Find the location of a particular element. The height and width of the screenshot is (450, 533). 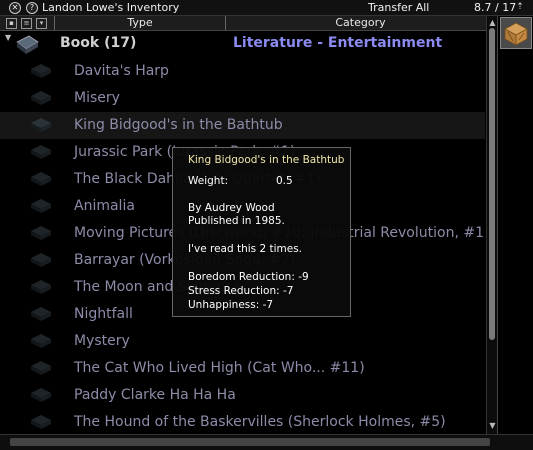

tooltip-published: Published in 1985. is located at coordinates (236, 221).